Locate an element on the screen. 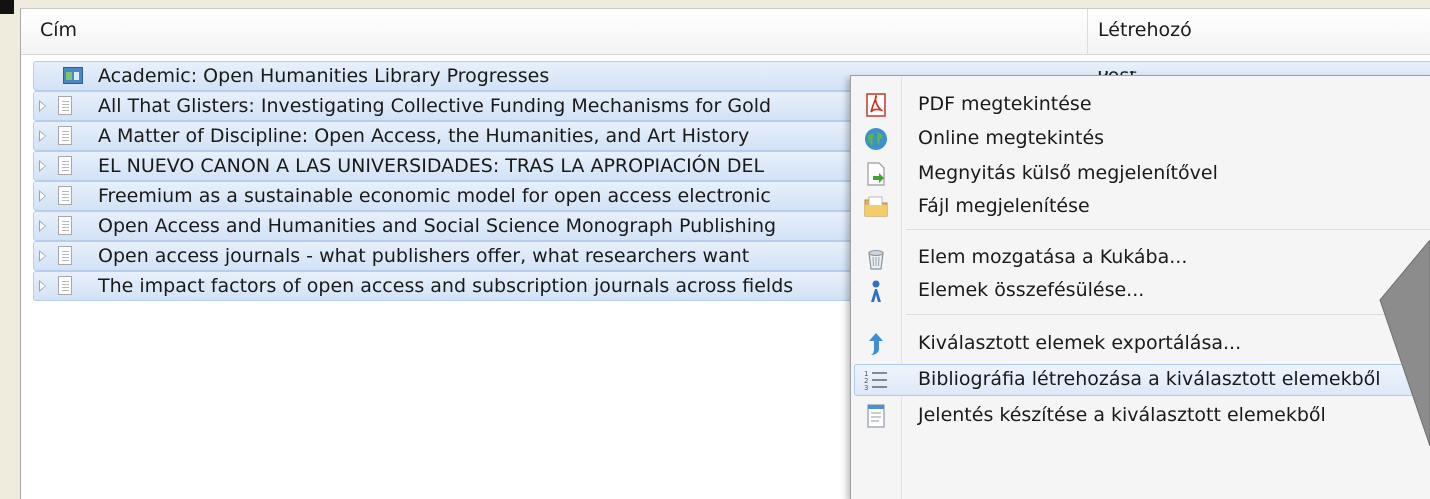 The height and width of the screenshot is (499, 1430). menu-item-show-file: Fájl megjelenítése is located at coordinates (1140, 207).